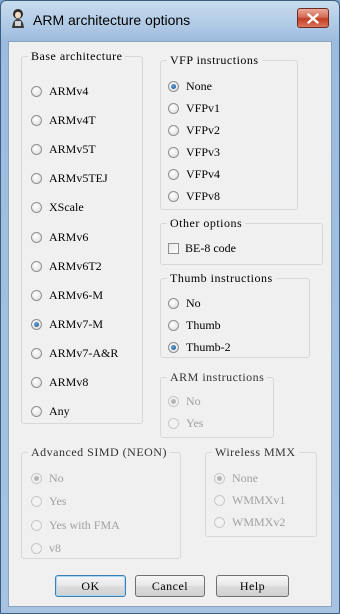 This screenshot has width=340, height=614. I want to click on thumb-radio-label: Thumb, so click(203, 325).